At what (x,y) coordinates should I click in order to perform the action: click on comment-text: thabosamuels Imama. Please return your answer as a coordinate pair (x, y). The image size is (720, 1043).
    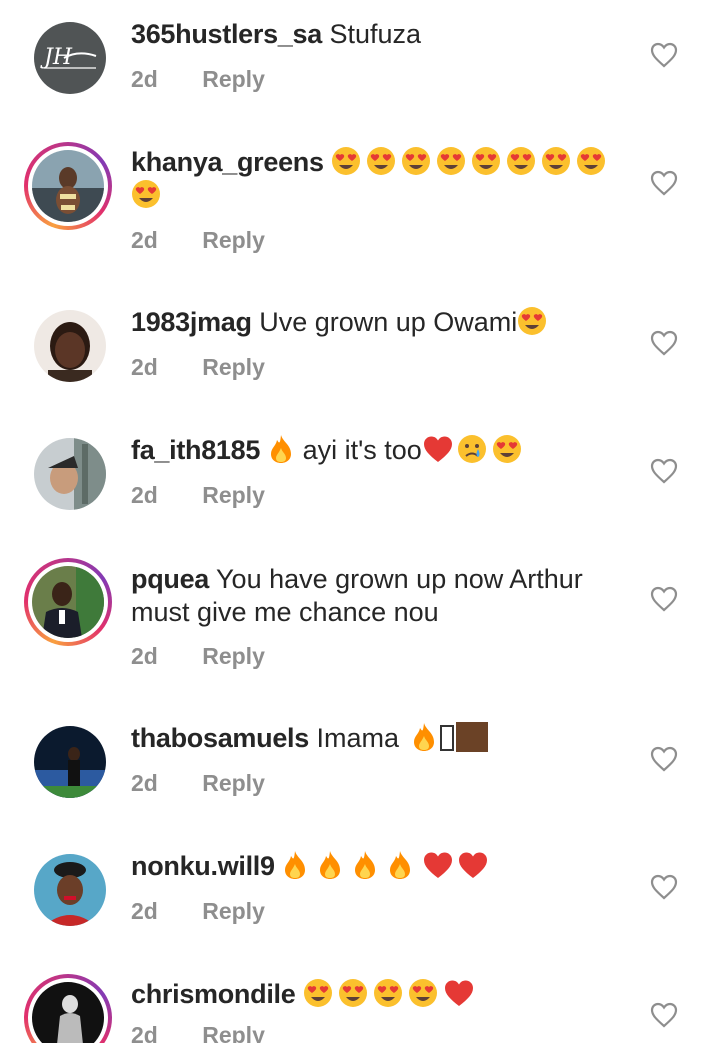
    Looking at the image, I should click on (375, 738).